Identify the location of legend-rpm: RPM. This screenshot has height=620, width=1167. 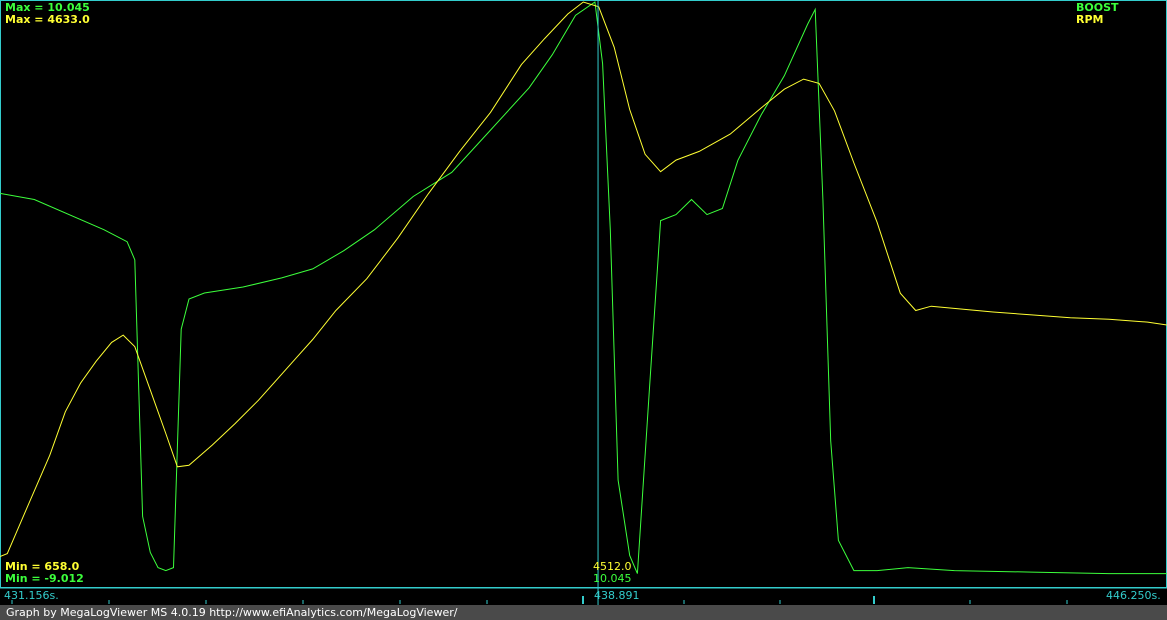
(1090, 19).